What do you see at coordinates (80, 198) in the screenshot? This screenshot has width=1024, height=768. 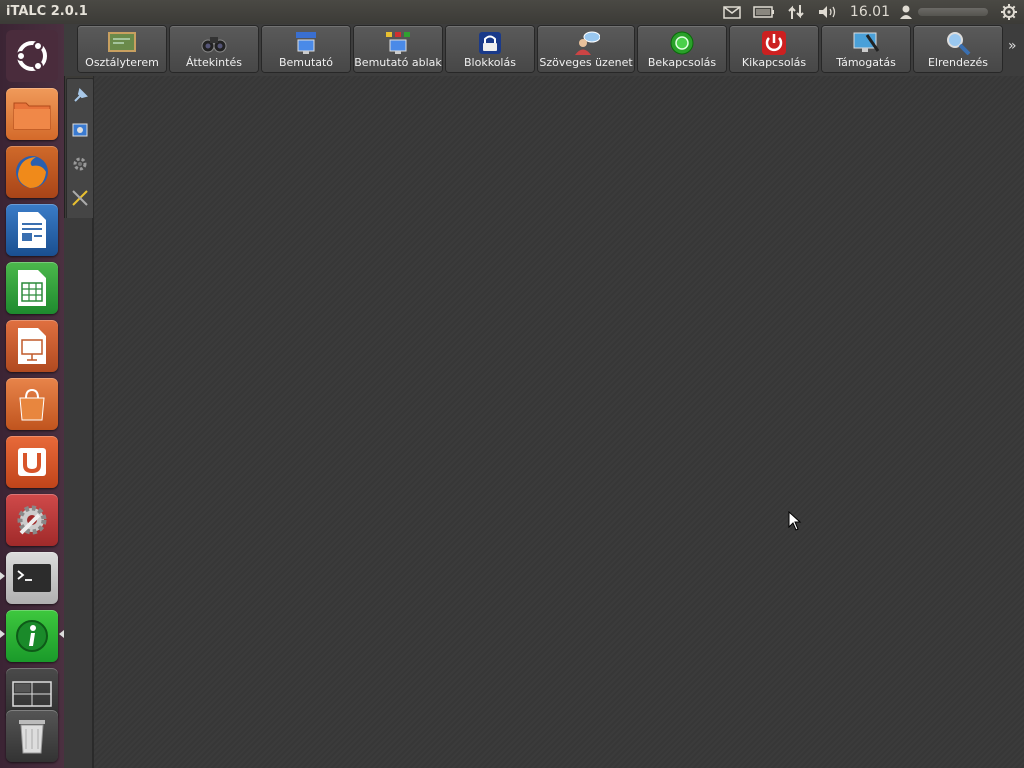 I see `tools-icon` at bounding box center [80, 198].